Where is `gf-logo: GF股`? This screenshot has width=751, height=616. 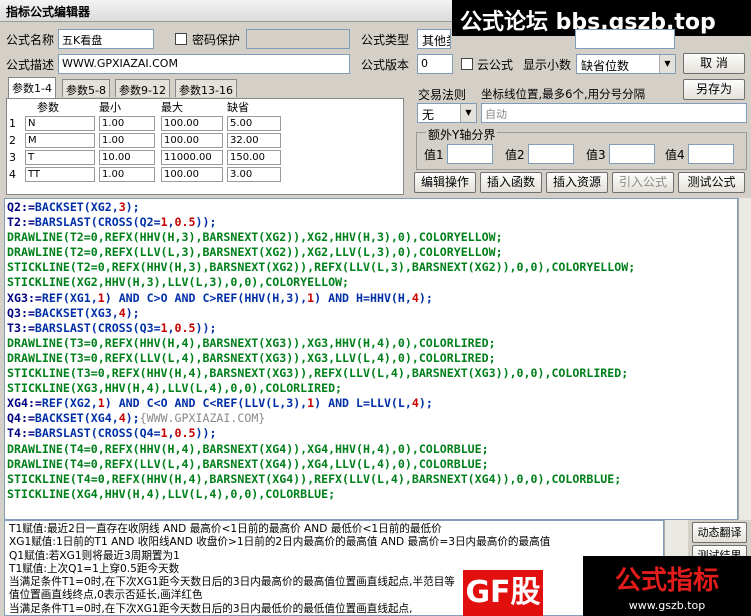
gf-logo: GF股 is located at coordinates (503, 593).